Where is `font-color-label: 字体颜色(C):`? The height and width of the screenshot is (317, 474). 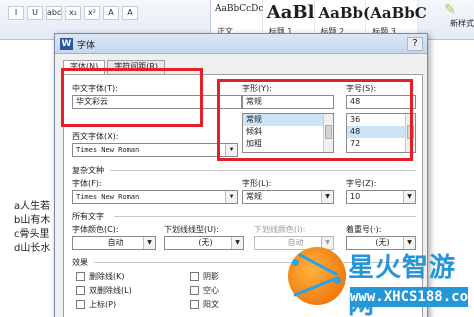
font-color-label: 字体颜色(C): is located at coordinates (95, 229).